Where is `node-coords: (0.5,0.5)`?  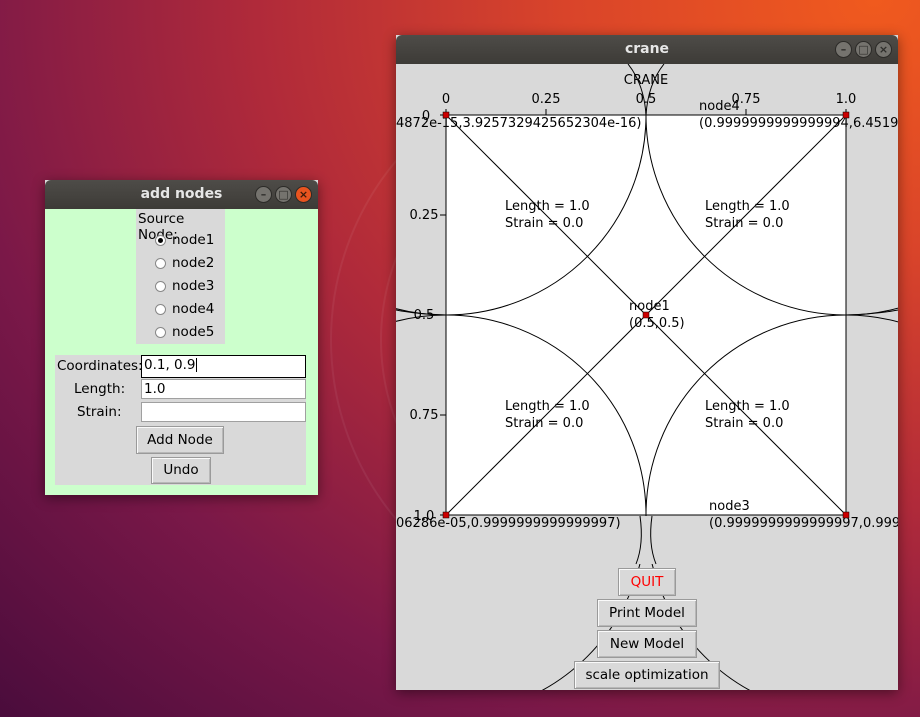
node-coords: (0.5,0.5) is located at coordinates (657, 323).